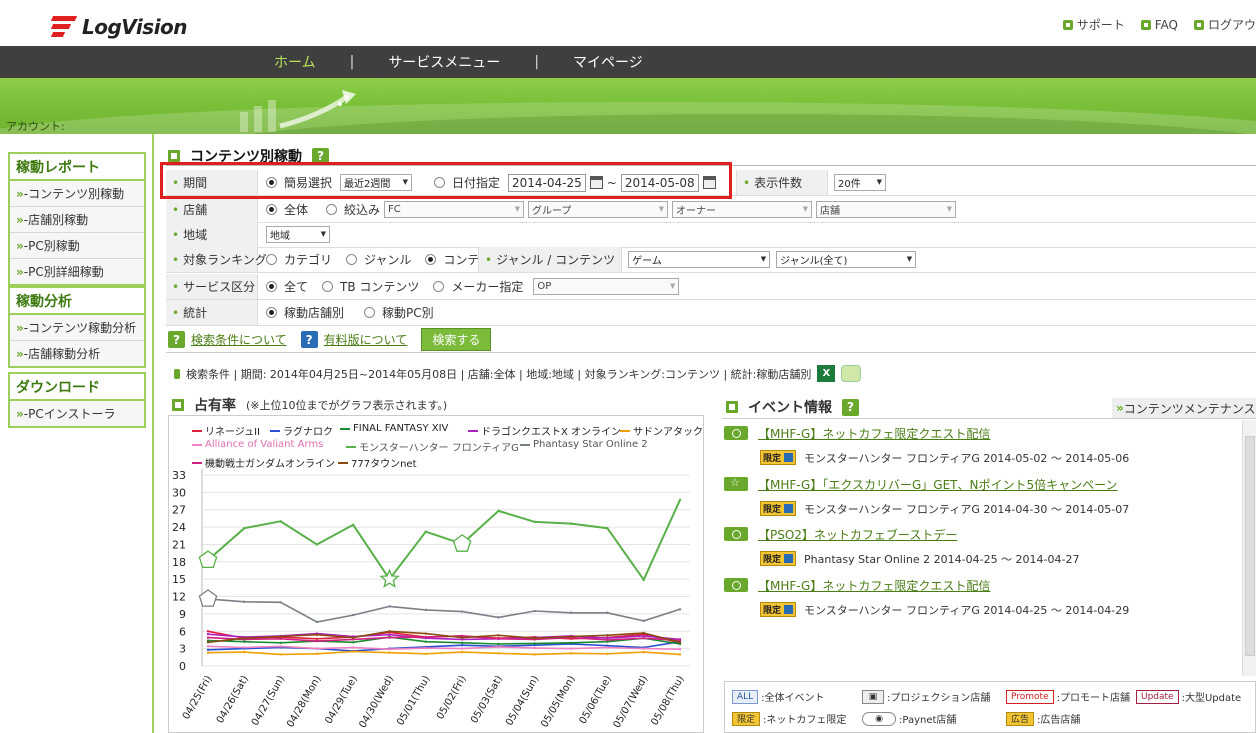 The width and height of the screenshot is (1256, 733). What do you see at coordinates (179, 475) in the screenshot?
I see `y-tick-label: 33` at bounding box center [179, 475].